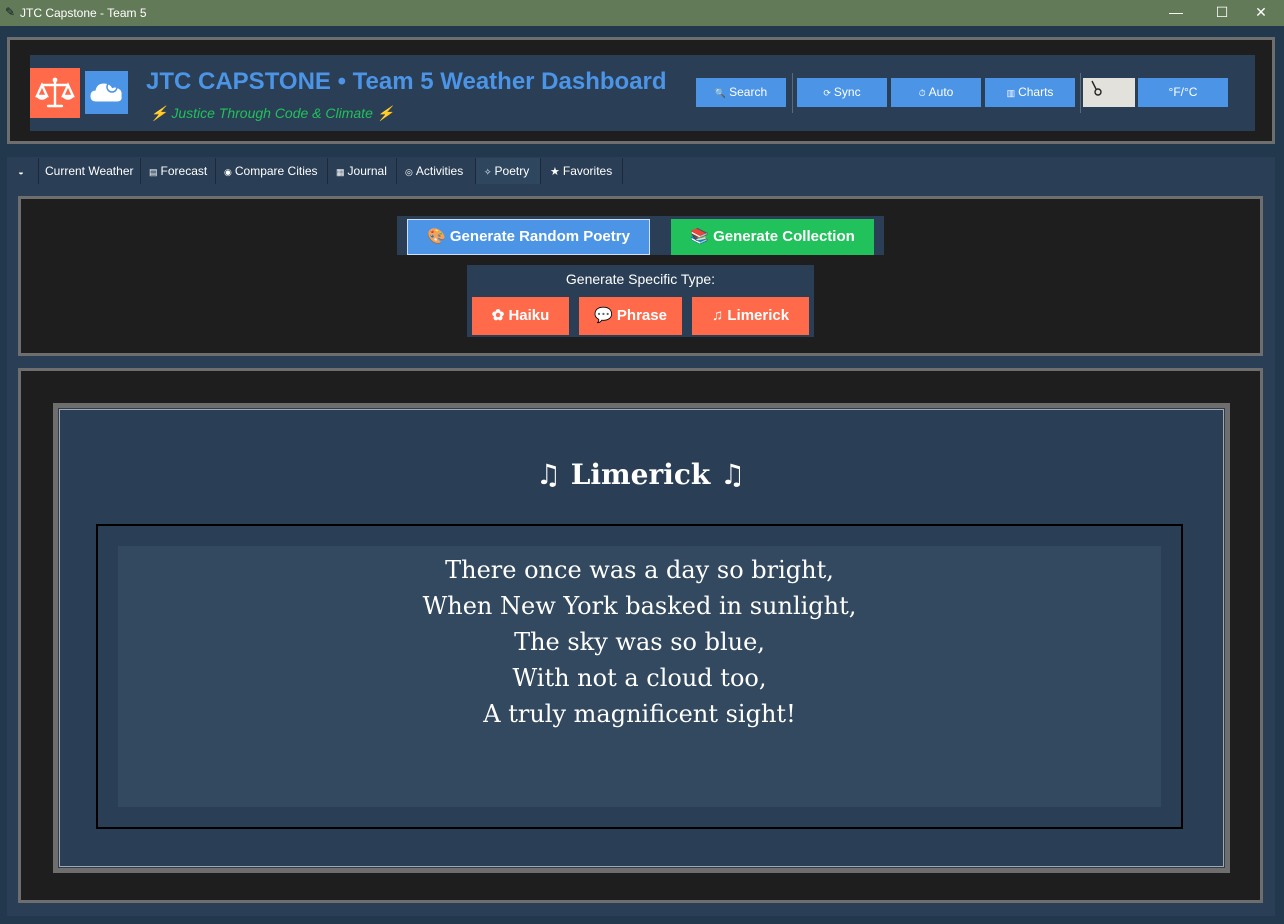  I want to click on phrase-button: 💬 Phrase, so click(630, 316).